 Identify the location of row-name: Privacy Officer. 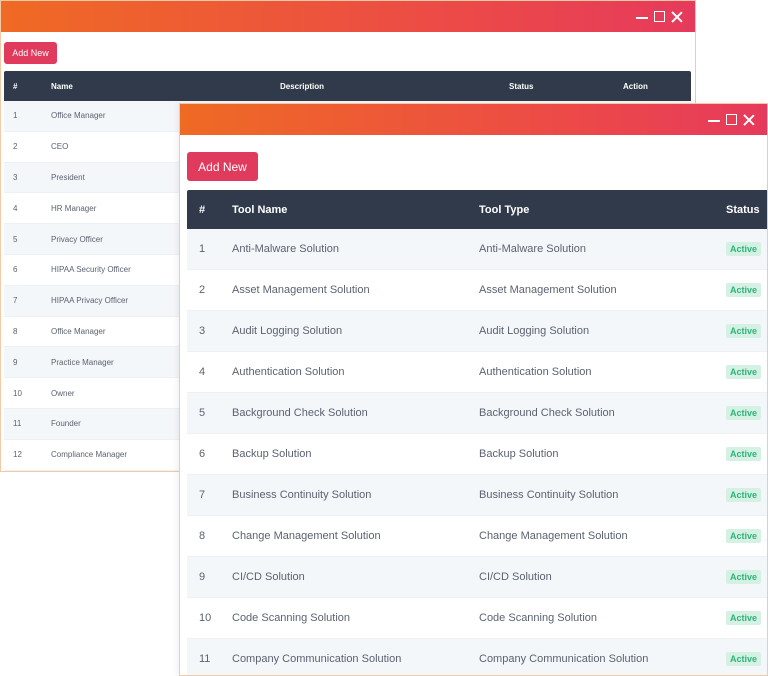
(77, 239).